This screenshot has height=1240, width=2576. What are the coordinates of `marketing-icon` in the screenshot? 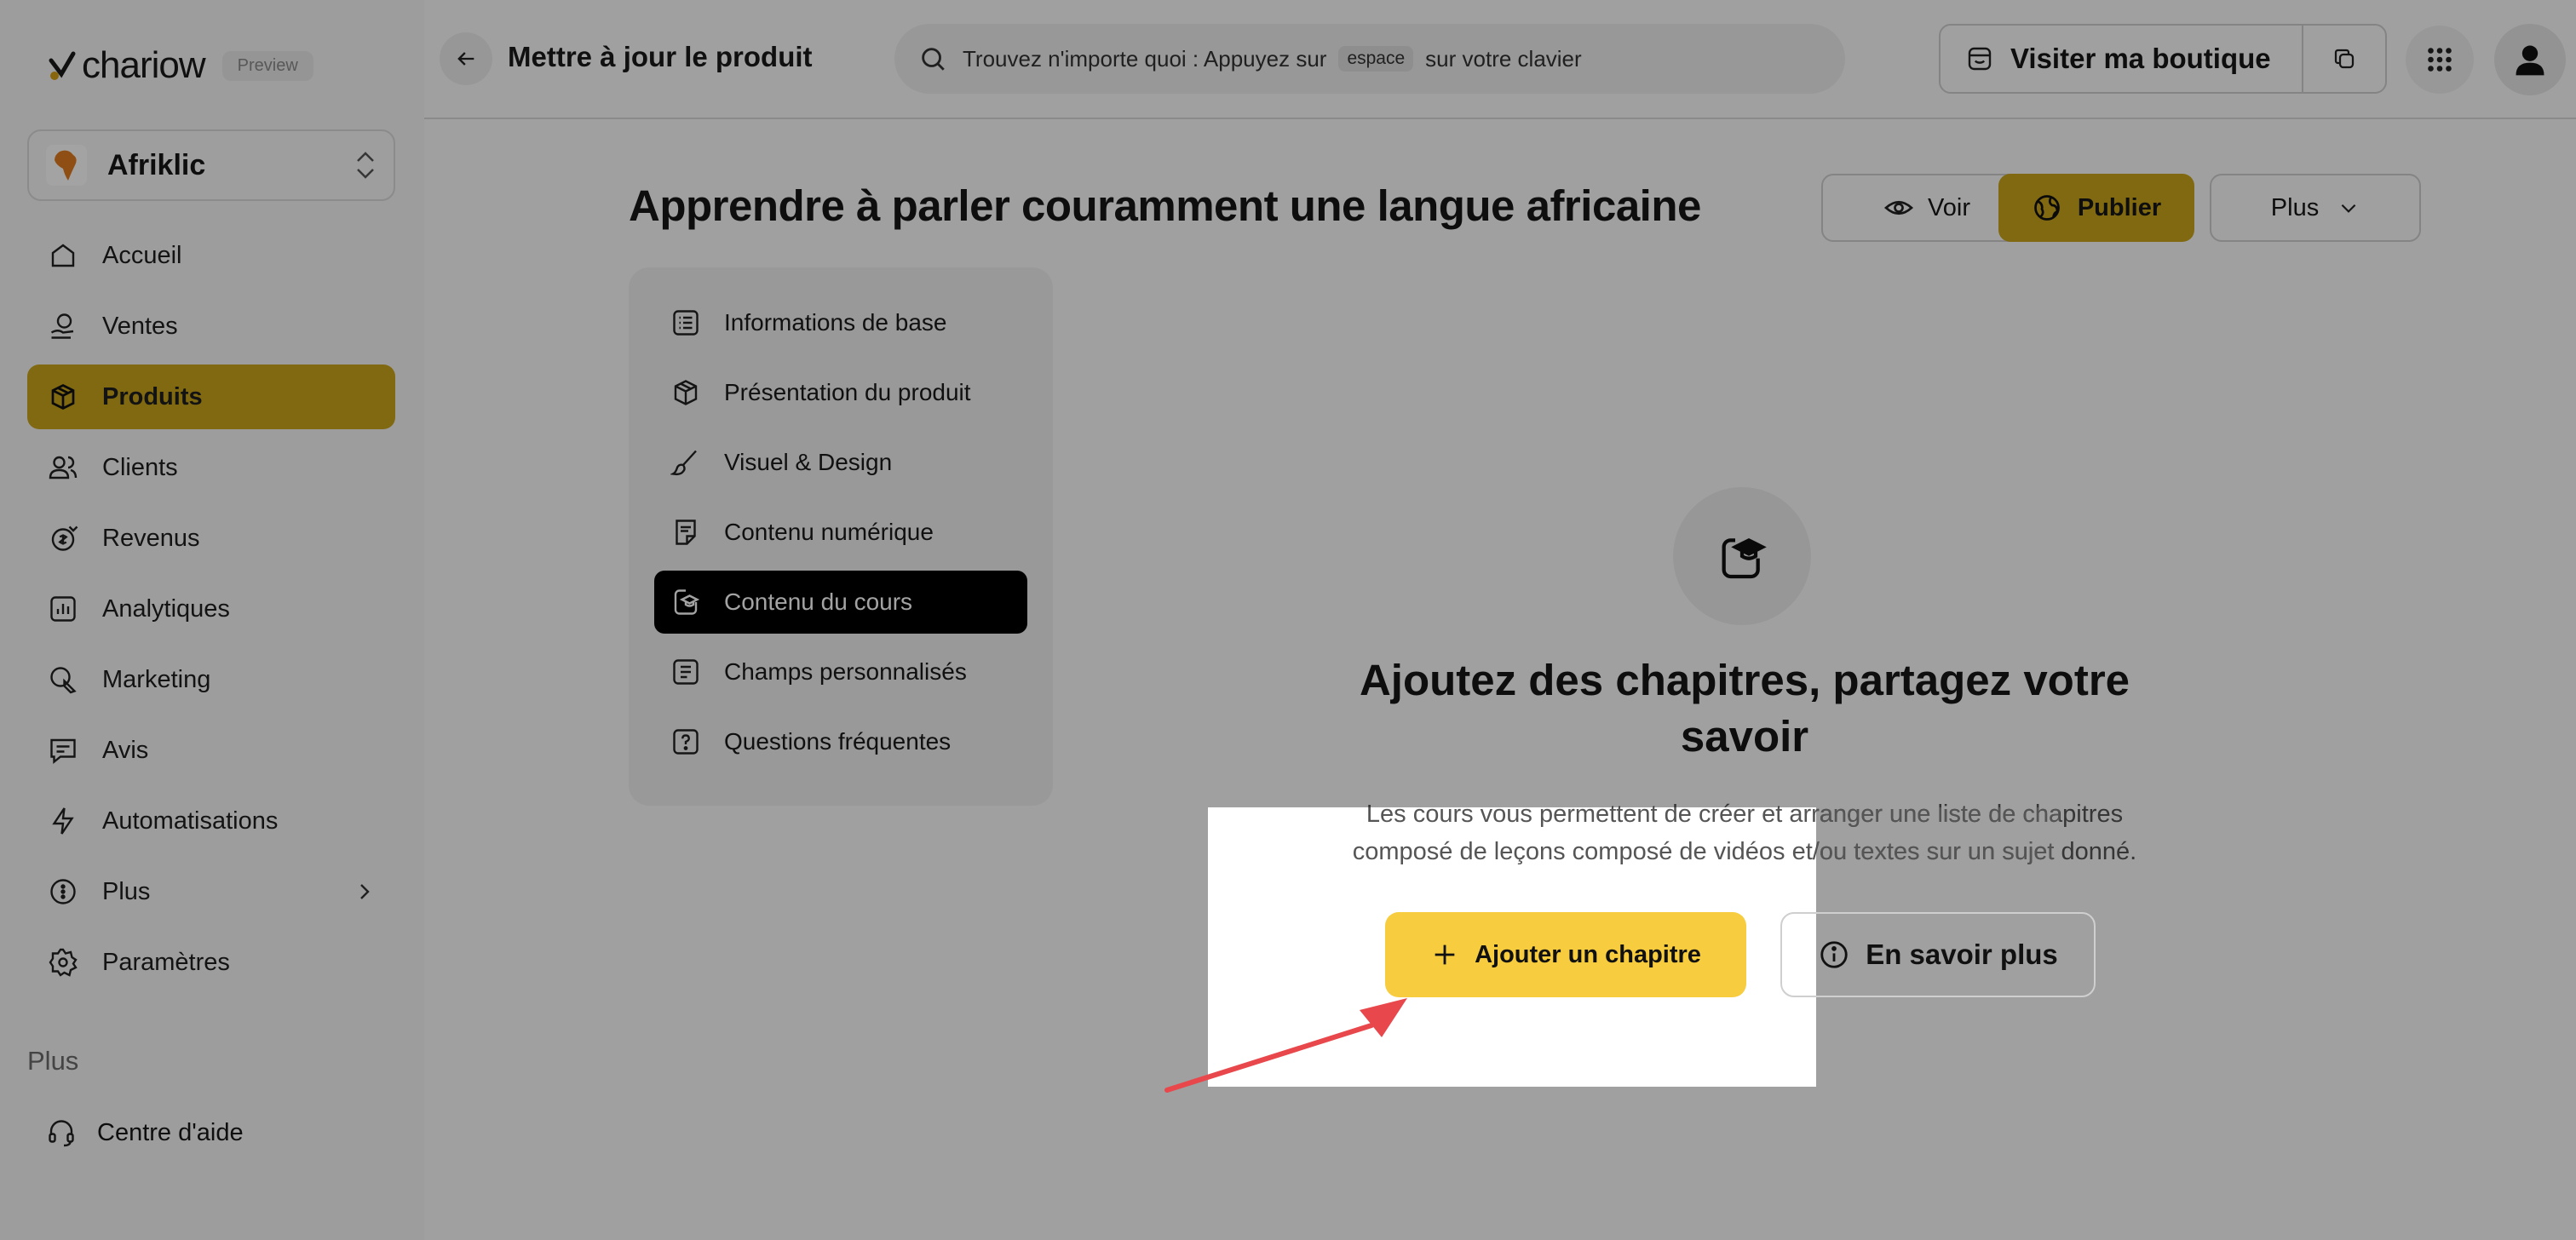 It's located at (63, 680).